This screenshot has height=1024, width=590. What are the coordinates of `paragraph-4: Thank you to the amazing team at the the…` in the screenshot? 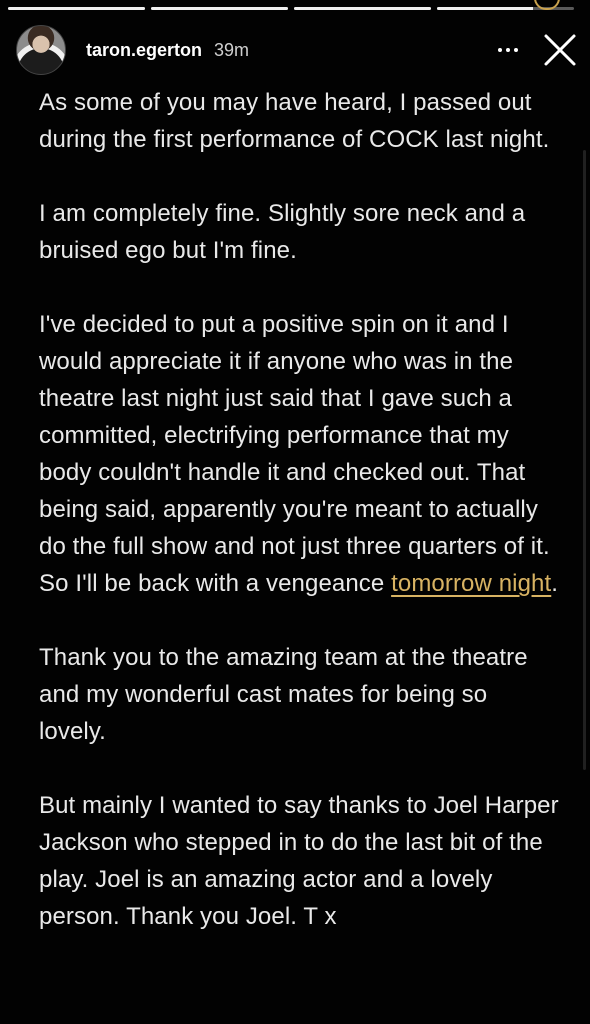 It's located at (283, 694).